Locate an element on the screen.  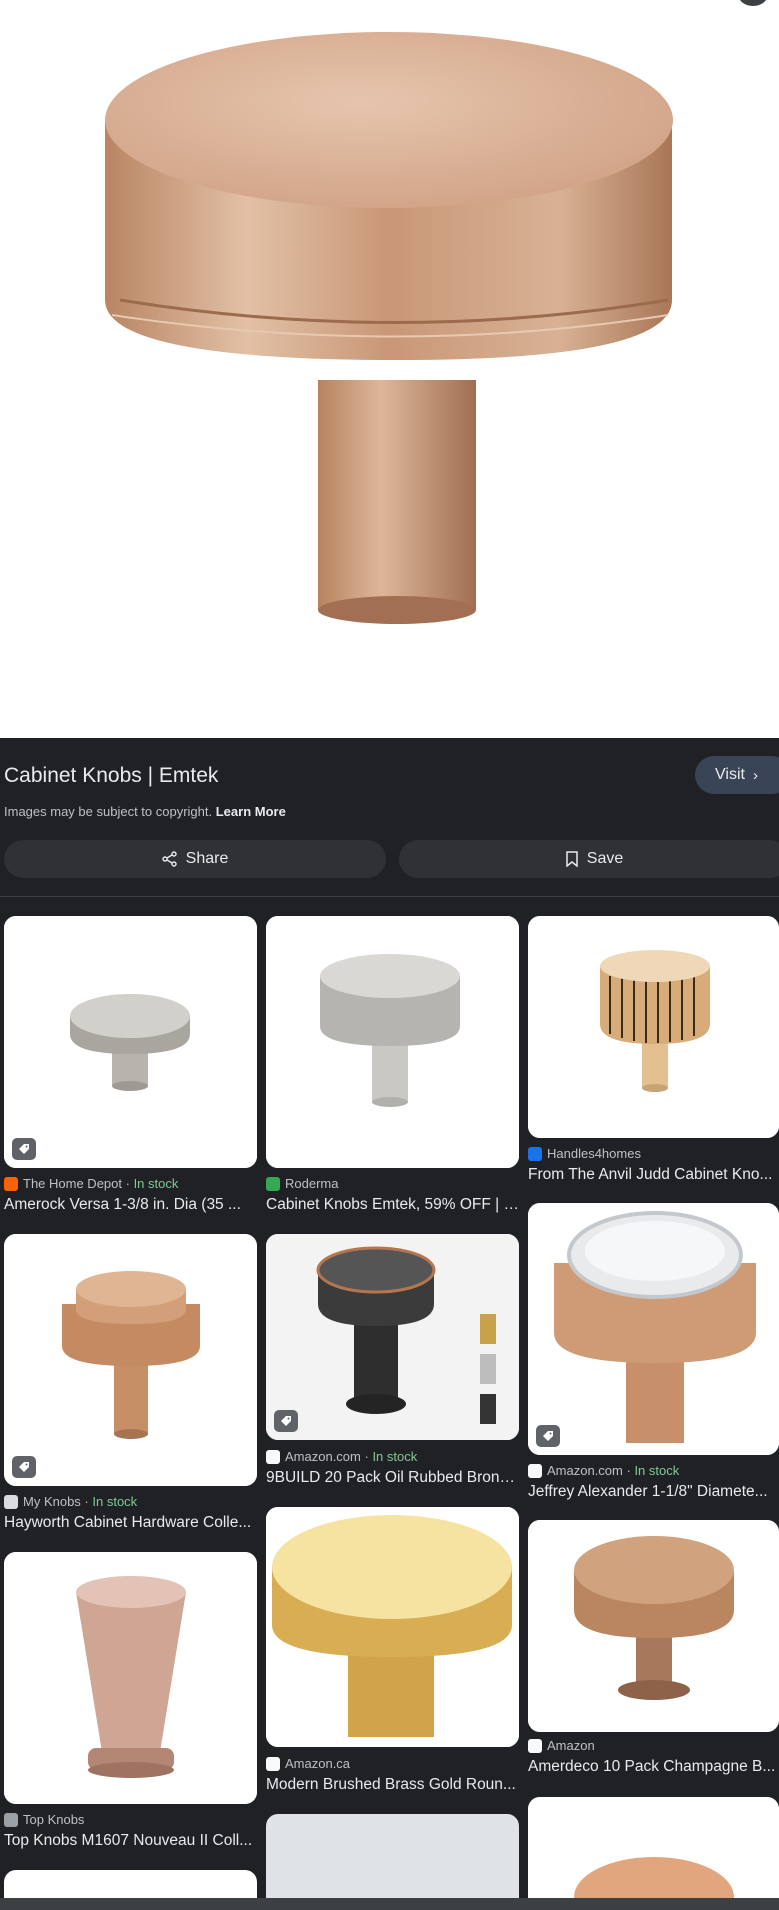
source-label: Top Knobs is located at coordinates (44, 1819).